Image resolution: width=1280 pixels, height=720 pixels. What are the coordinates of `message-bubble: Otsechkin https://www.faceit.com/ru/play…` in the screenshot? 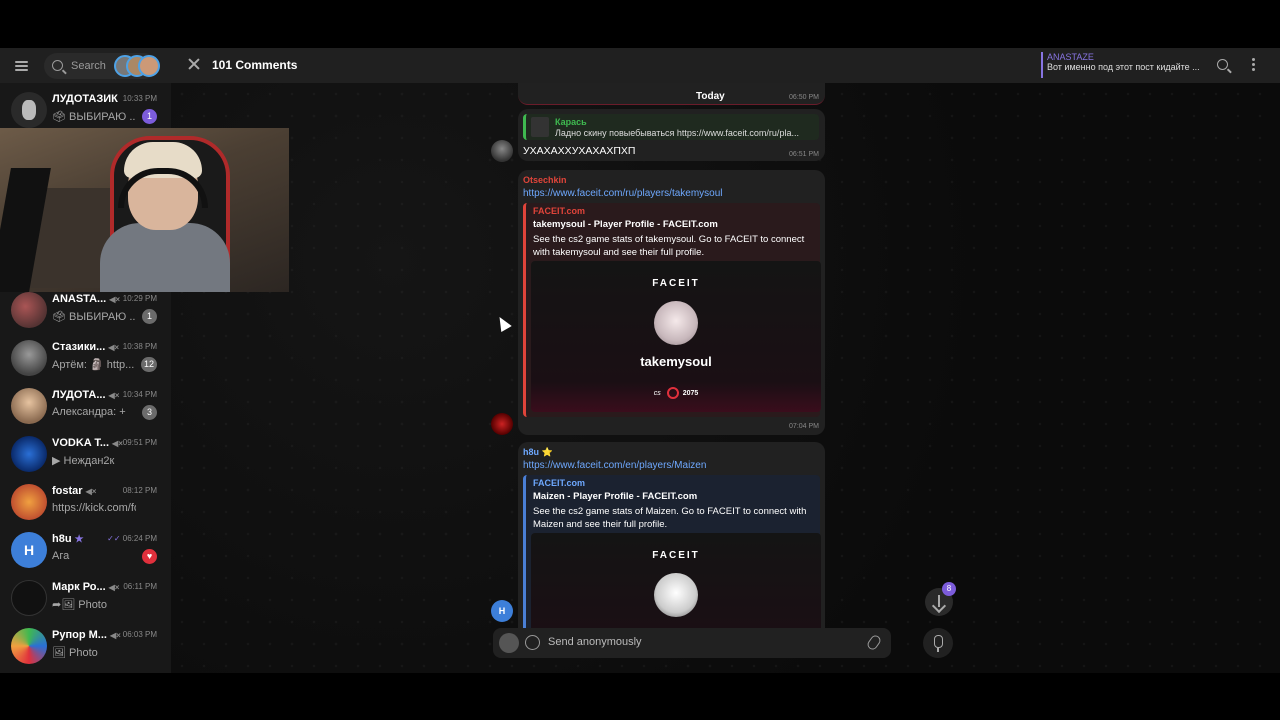 It's located at (671, 302).